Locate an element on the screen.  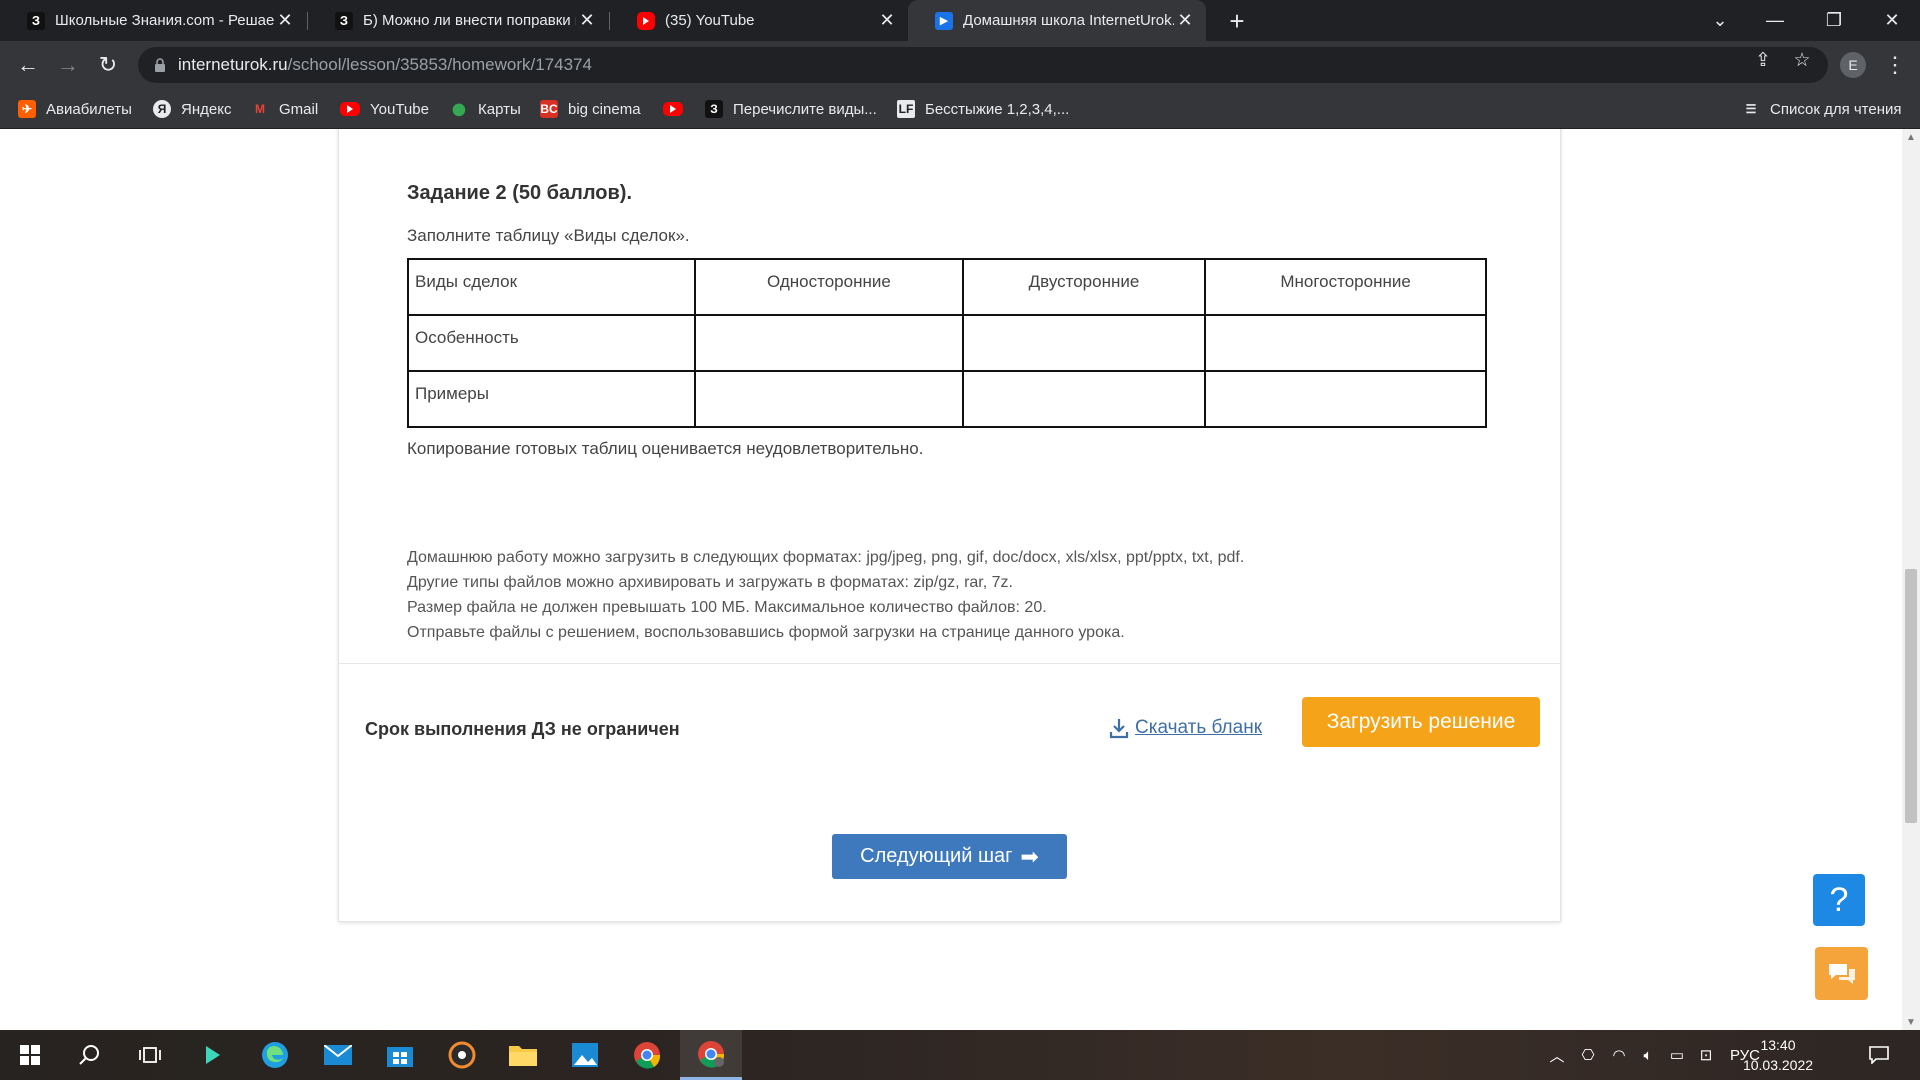
new-tab-button: + is located at coordinates (1237, 21).